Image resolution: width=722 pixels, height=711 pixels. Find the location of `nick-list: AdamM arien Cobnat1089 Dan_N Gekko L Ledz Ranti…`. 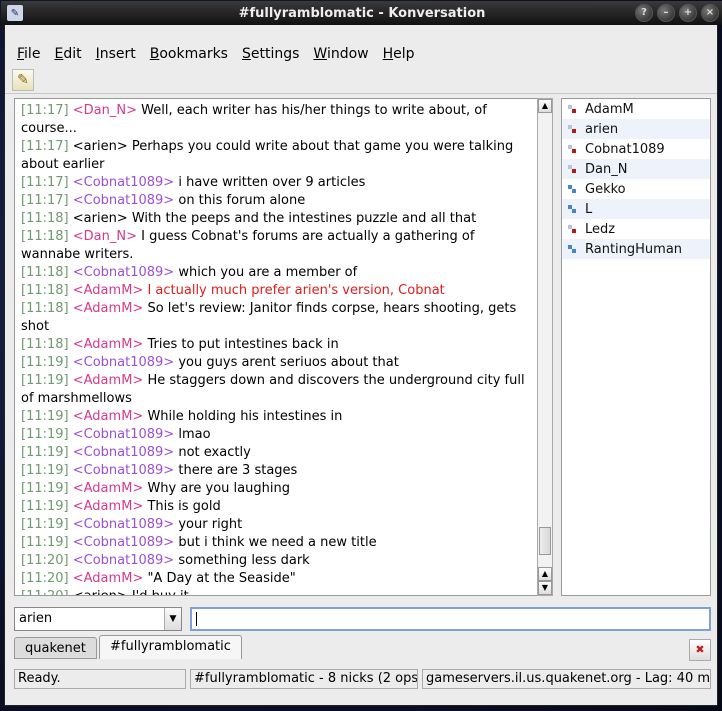

nick-list: AdamM arien Cobnat1089 Dan_N Gekko L Ledz Ranti… is located at coordinates (636, 347).